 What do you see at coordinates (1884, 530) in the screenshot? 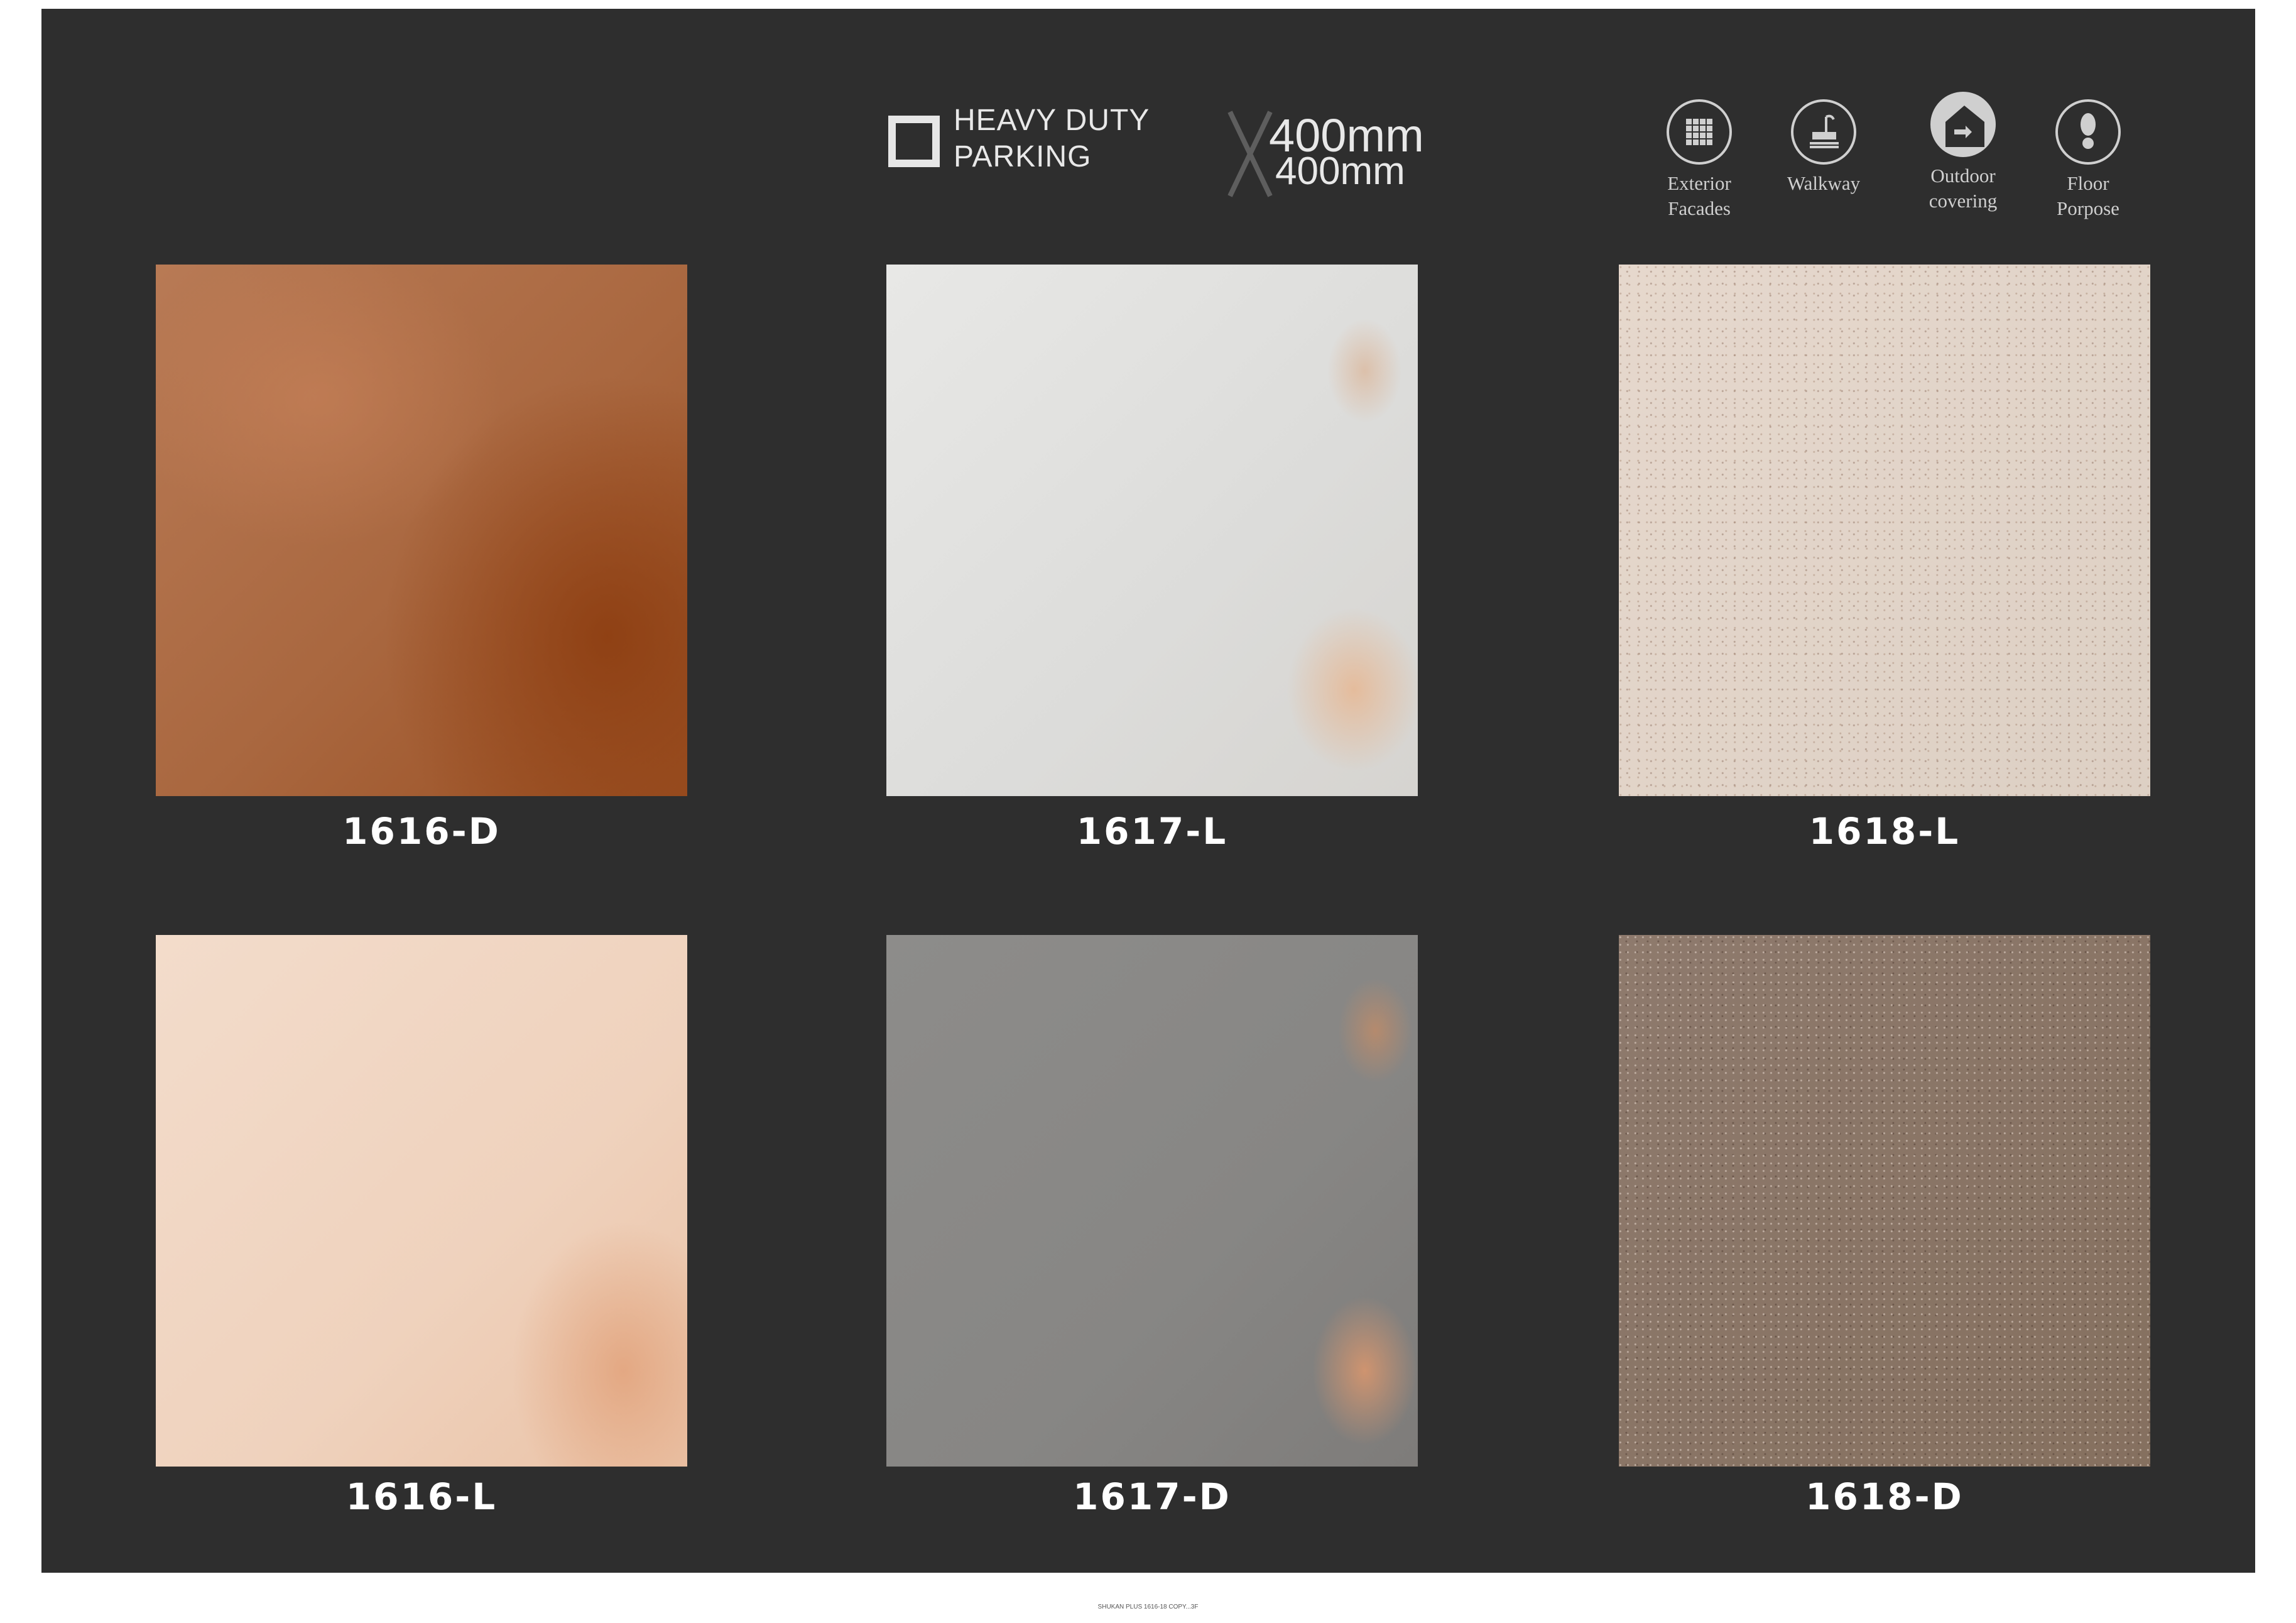
I see `tile-1618-l` at bounding box center [1884, 530].